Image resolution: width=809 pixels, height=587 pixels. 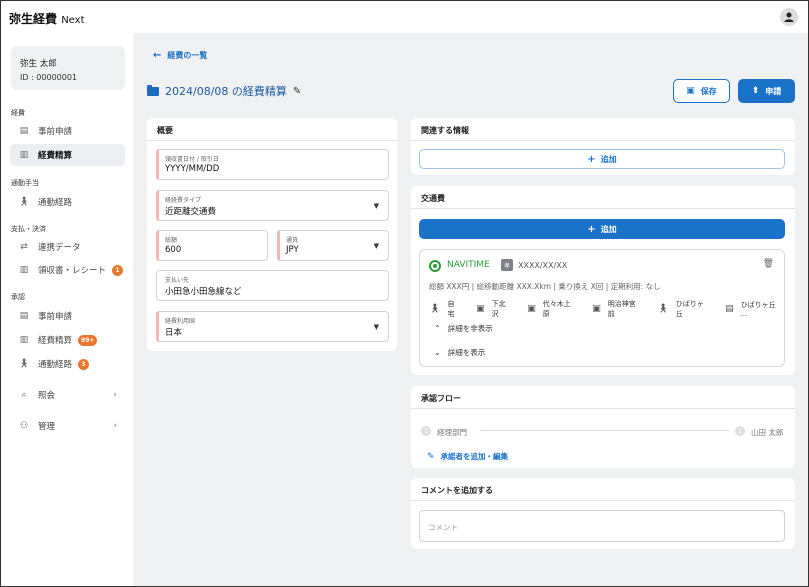 I want to click on search-icon: ⌕, so click(x=24, y=395).